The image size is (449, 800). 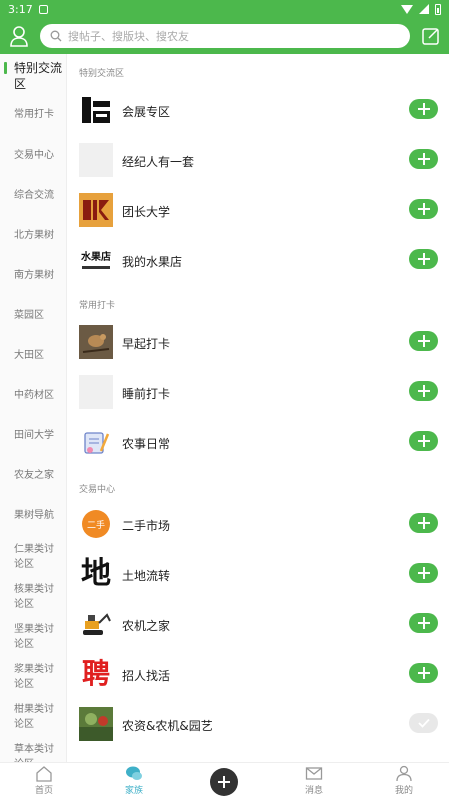 What do you see at coordinates (146, 112) in the screenshot?
I see `row-label: 会展专区` at bounding box center [146, 112].